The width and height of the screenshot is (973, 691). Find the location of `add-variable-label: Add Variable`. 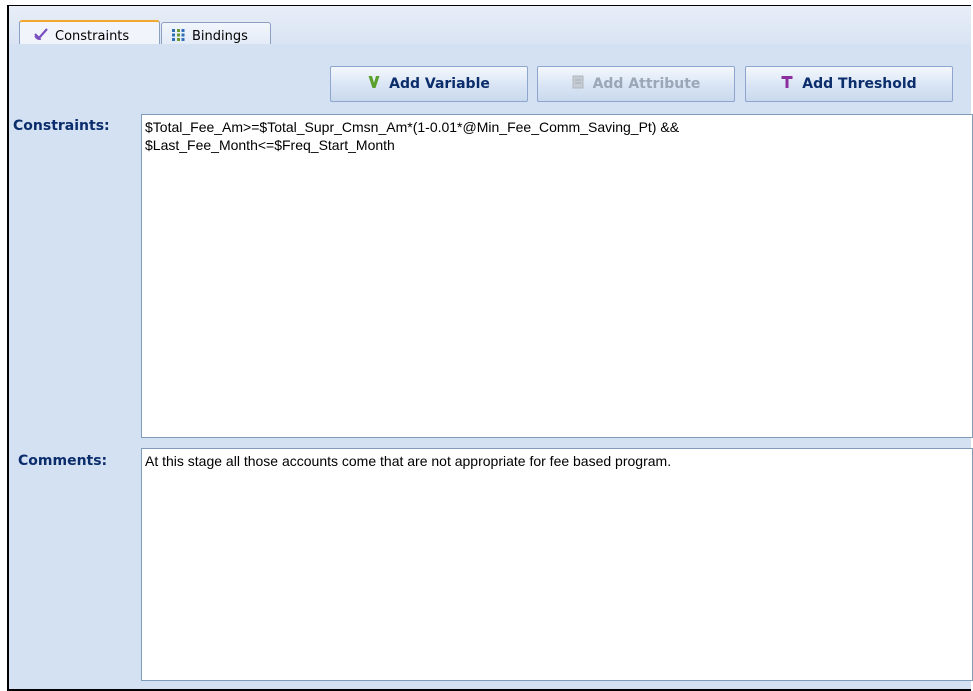

add-variable-label: Add Variable is located at coordinates (439, 84).